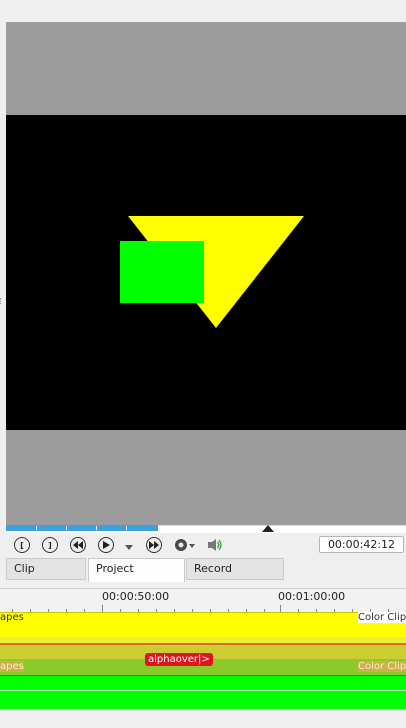 The width and height of the screenshot is (406, 728). What do you see at coordinates (212, 272) in the screenshot?
I see `preview-shapes` at bounding box center [212, 272].